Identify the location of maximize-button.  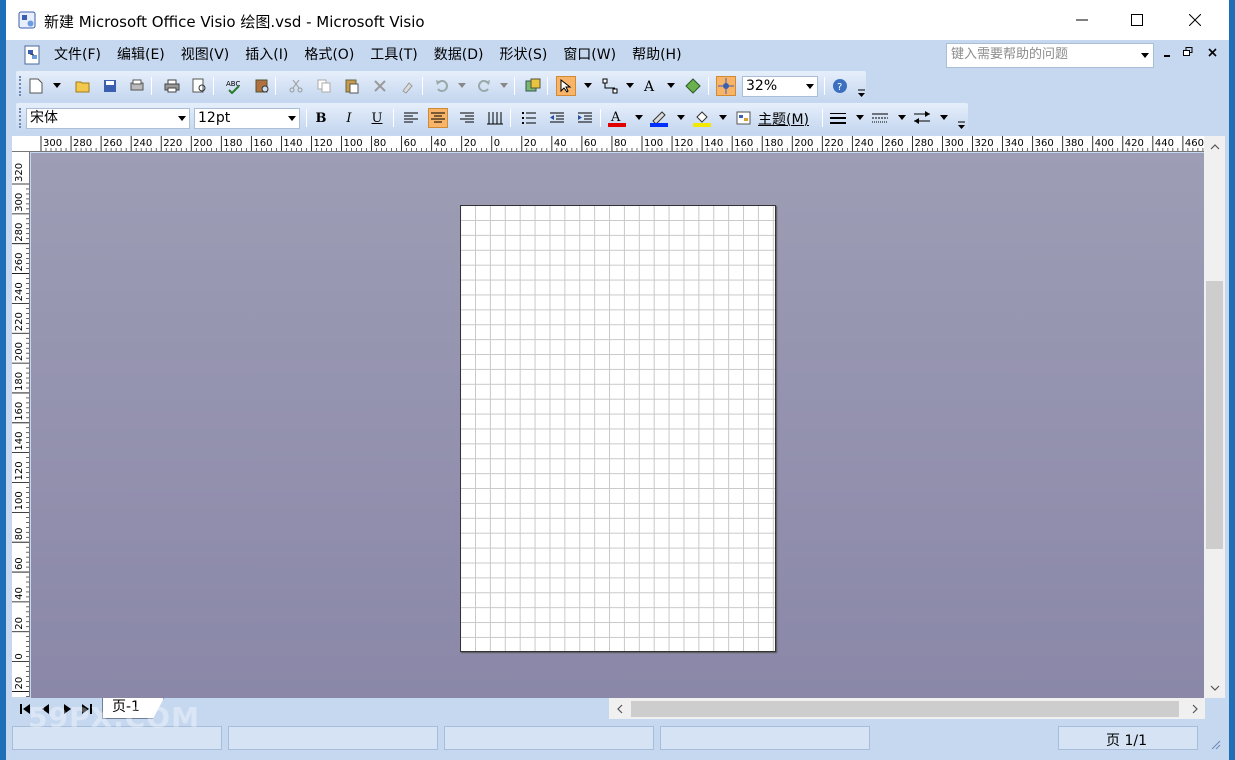
(1137, 20).